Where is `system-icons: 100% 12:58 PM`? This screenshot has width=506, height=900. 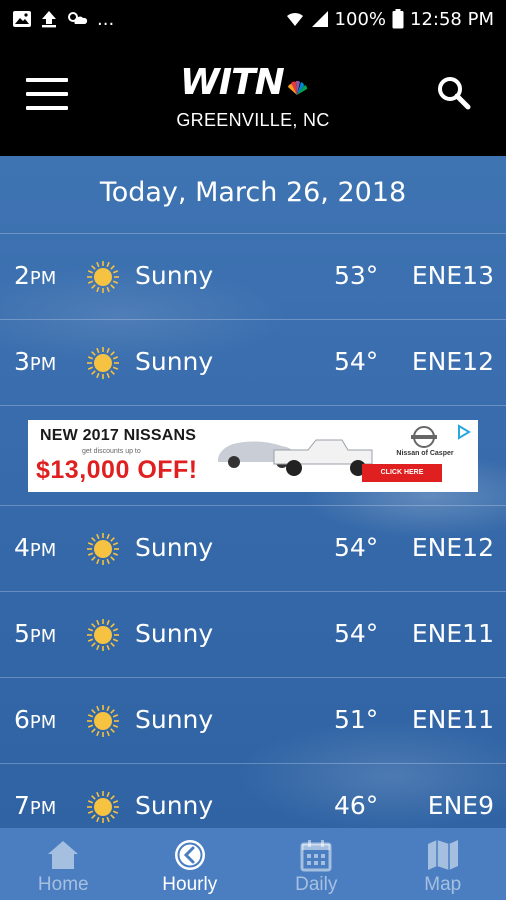 system-icons: 100% 12:58 PM is located at coordinates (389, 19).